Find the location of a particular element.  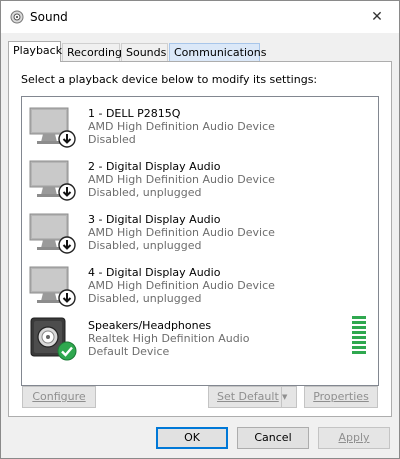

apply-label: Apply is located at coordinates (354, 437).